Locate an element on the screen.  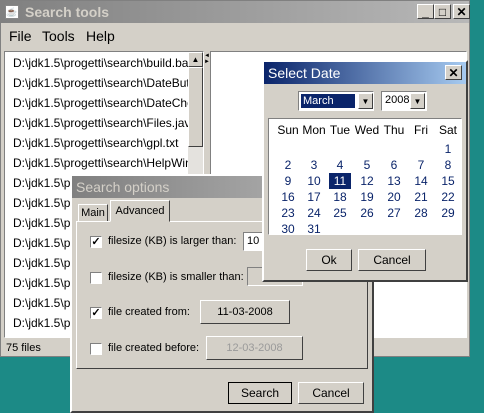
calendar-day: 19 is located at coordinates (367, 197).